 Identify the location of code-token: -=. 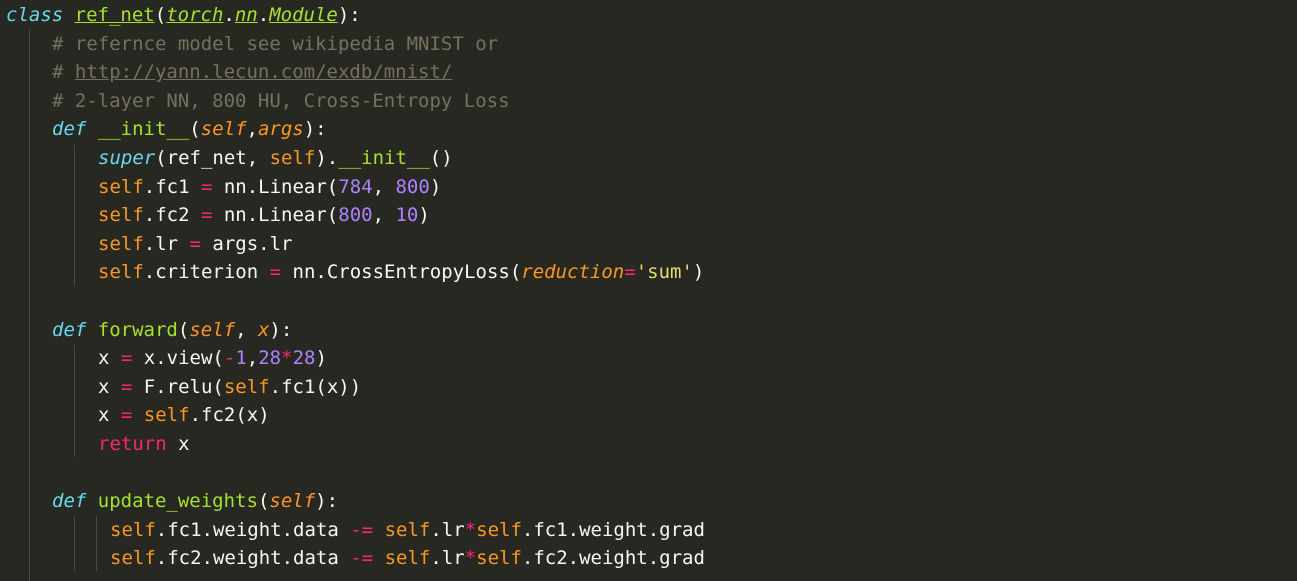
(362, 558).